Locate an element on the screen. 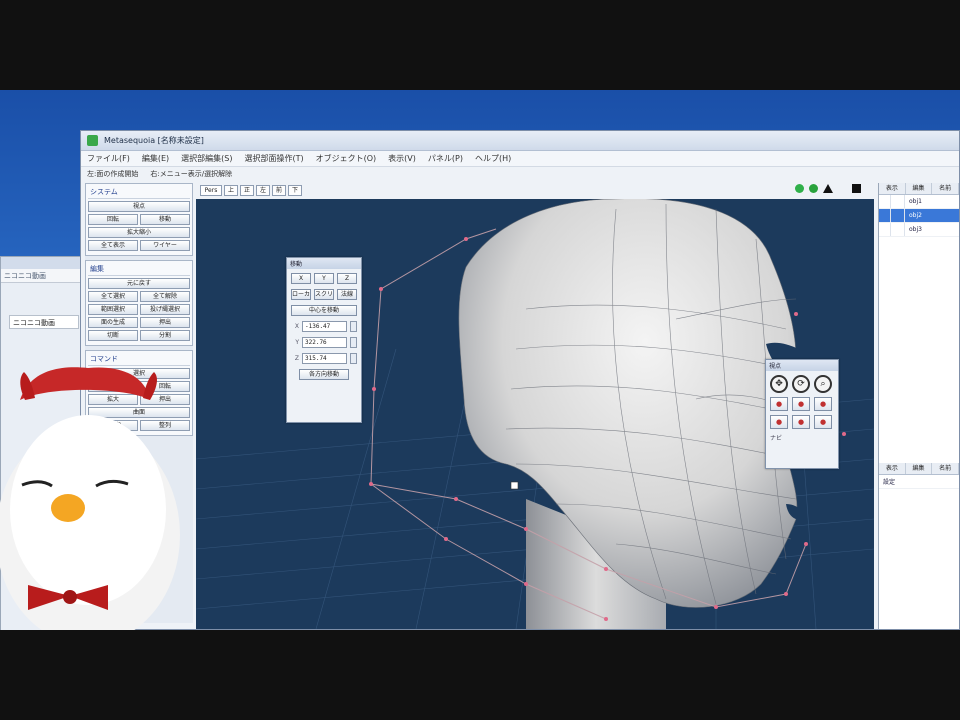 The width and height of the screenshot is (960, 720). nav-cell-3: ● is located at coordinates (823, 404).